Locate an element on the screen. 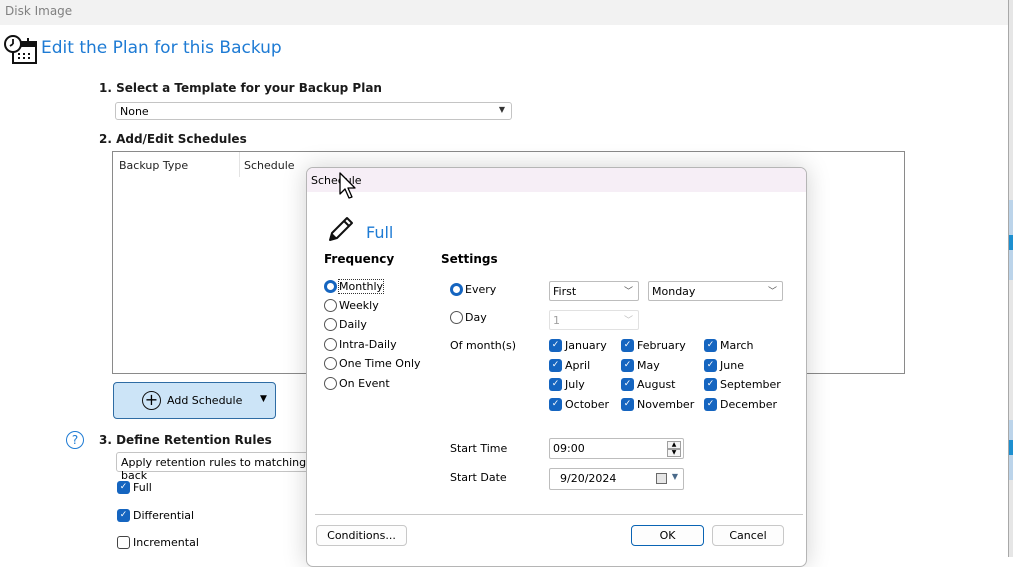 The height and width of the screenshot is (567, 1013). month-checkbox-label: March is located at coordinates (737, 345).